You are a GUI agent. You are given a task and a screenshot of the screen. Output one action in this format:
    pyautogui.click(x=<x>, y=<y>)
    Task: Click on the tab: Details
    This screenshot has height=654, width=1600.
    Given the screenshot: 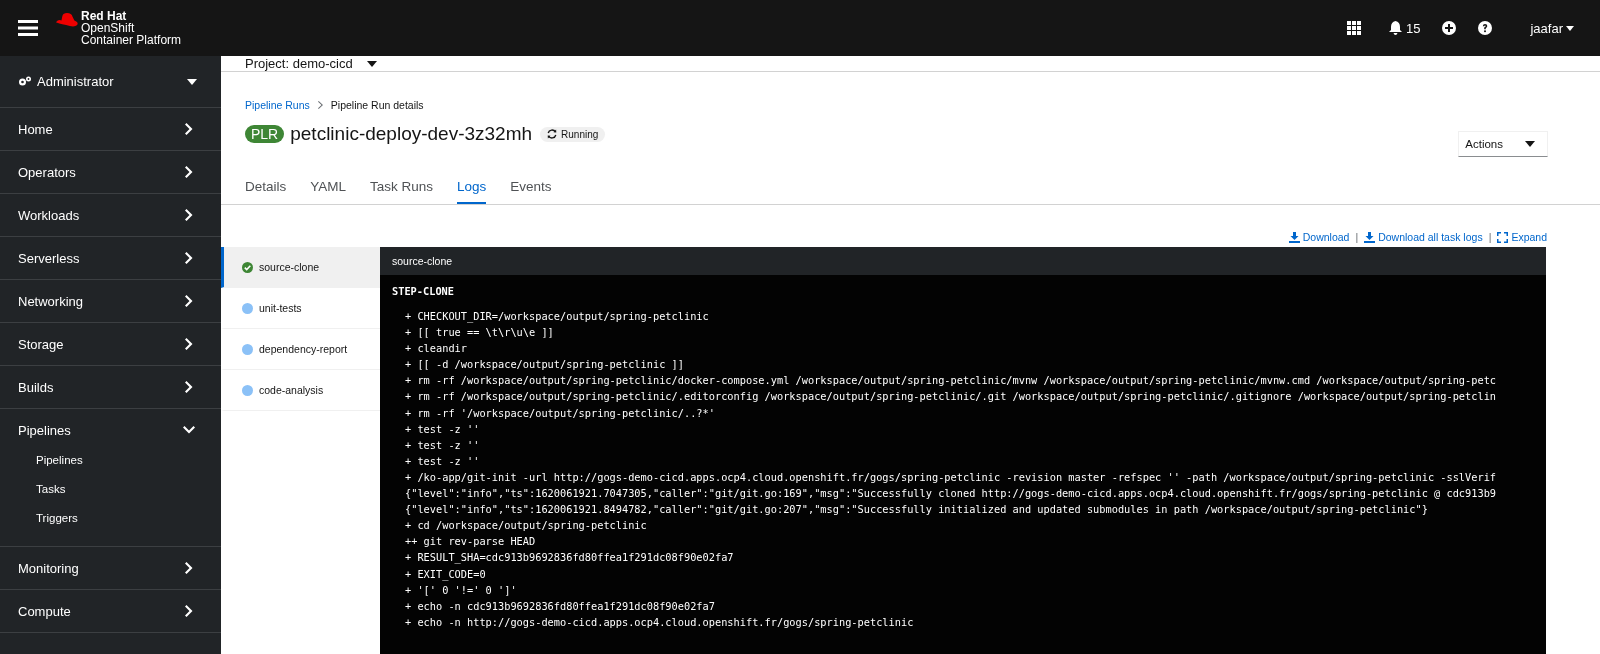 What is the action you would take?
    pyautogui.click(x=266, y=188)
    